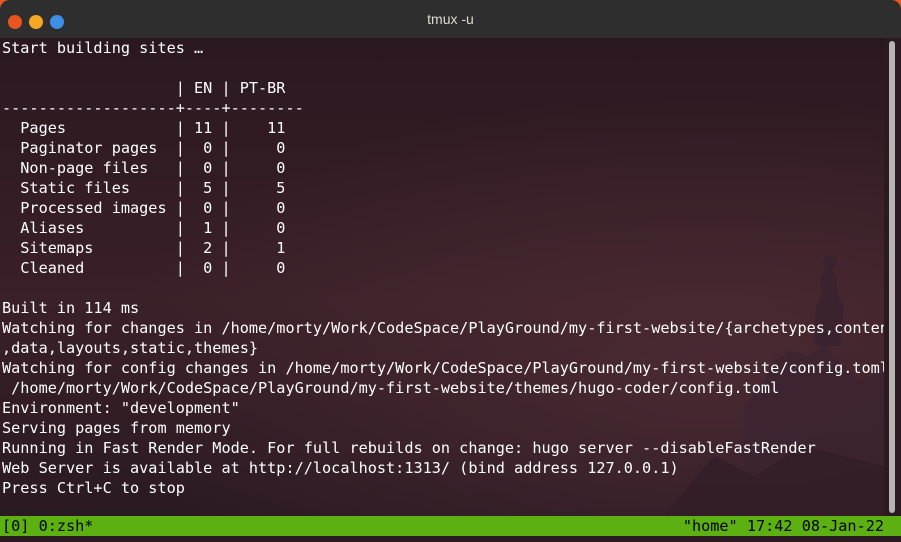 This screenshot has height=542, width=901. Describe the element at coordinates (116, 428) in the screenshot. I see `output-line: Serving pages from memory` at that location.